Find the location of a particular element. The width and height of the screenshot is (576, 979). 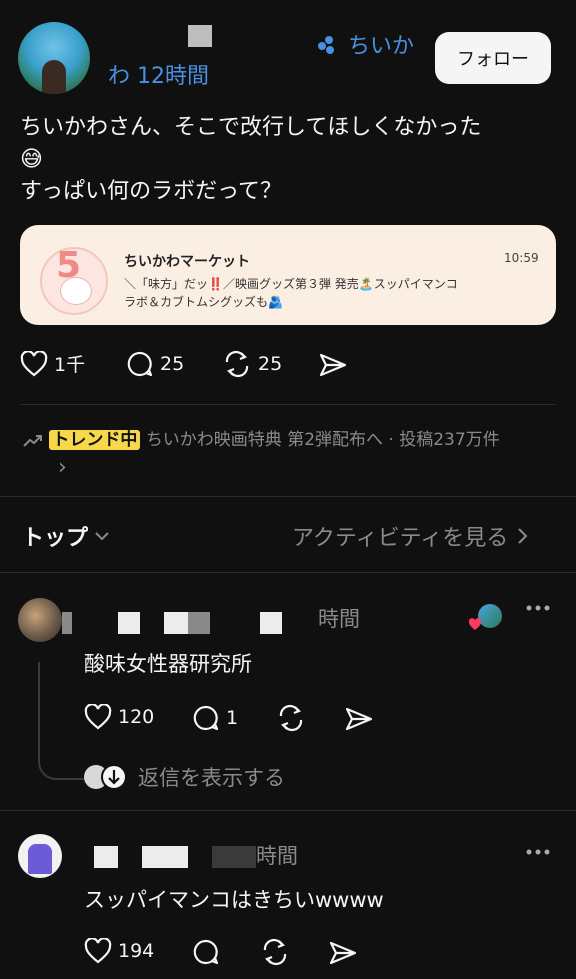

reply-1-like-count: 120 is located at coordinates (136, 717).